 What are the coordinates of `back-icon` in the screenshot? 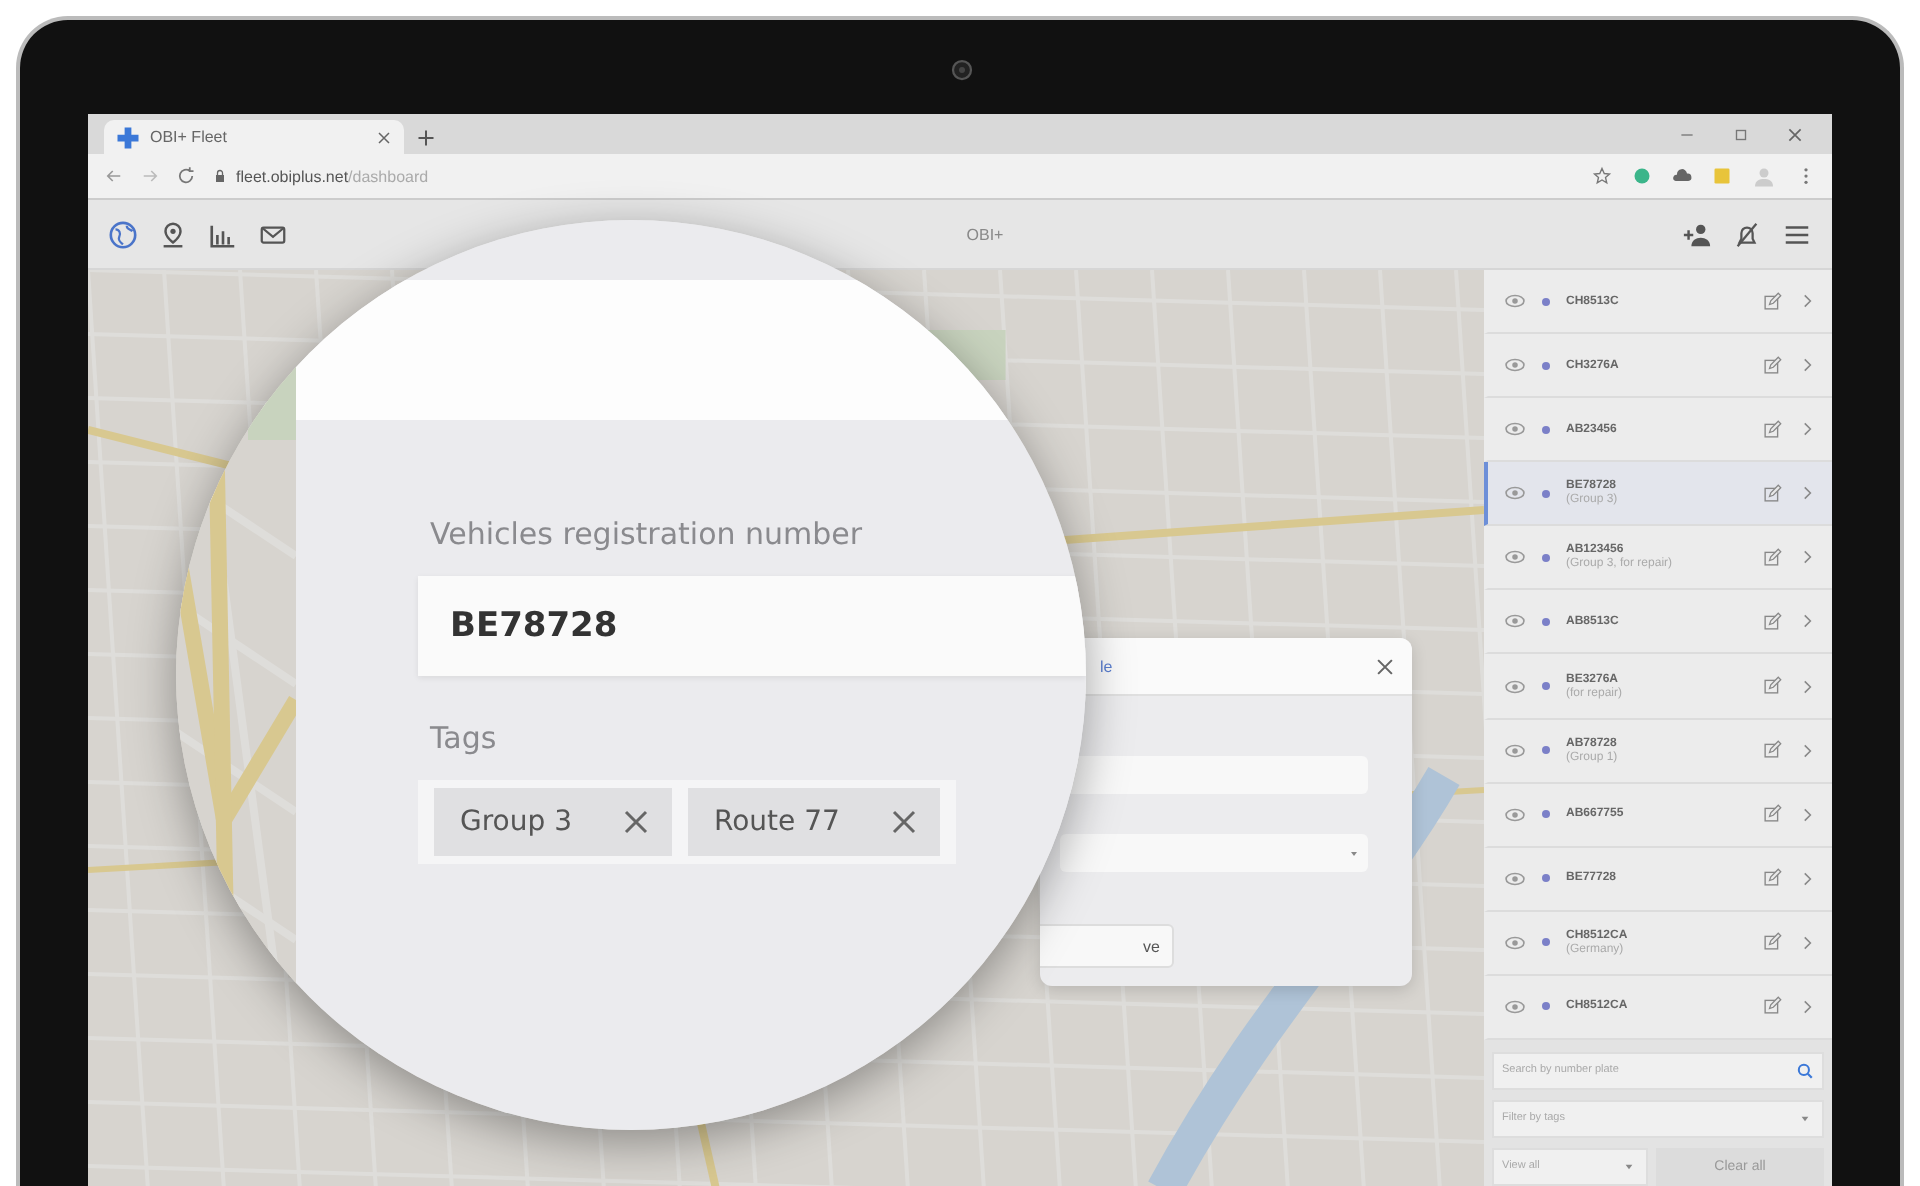 It's located at (114, 176).